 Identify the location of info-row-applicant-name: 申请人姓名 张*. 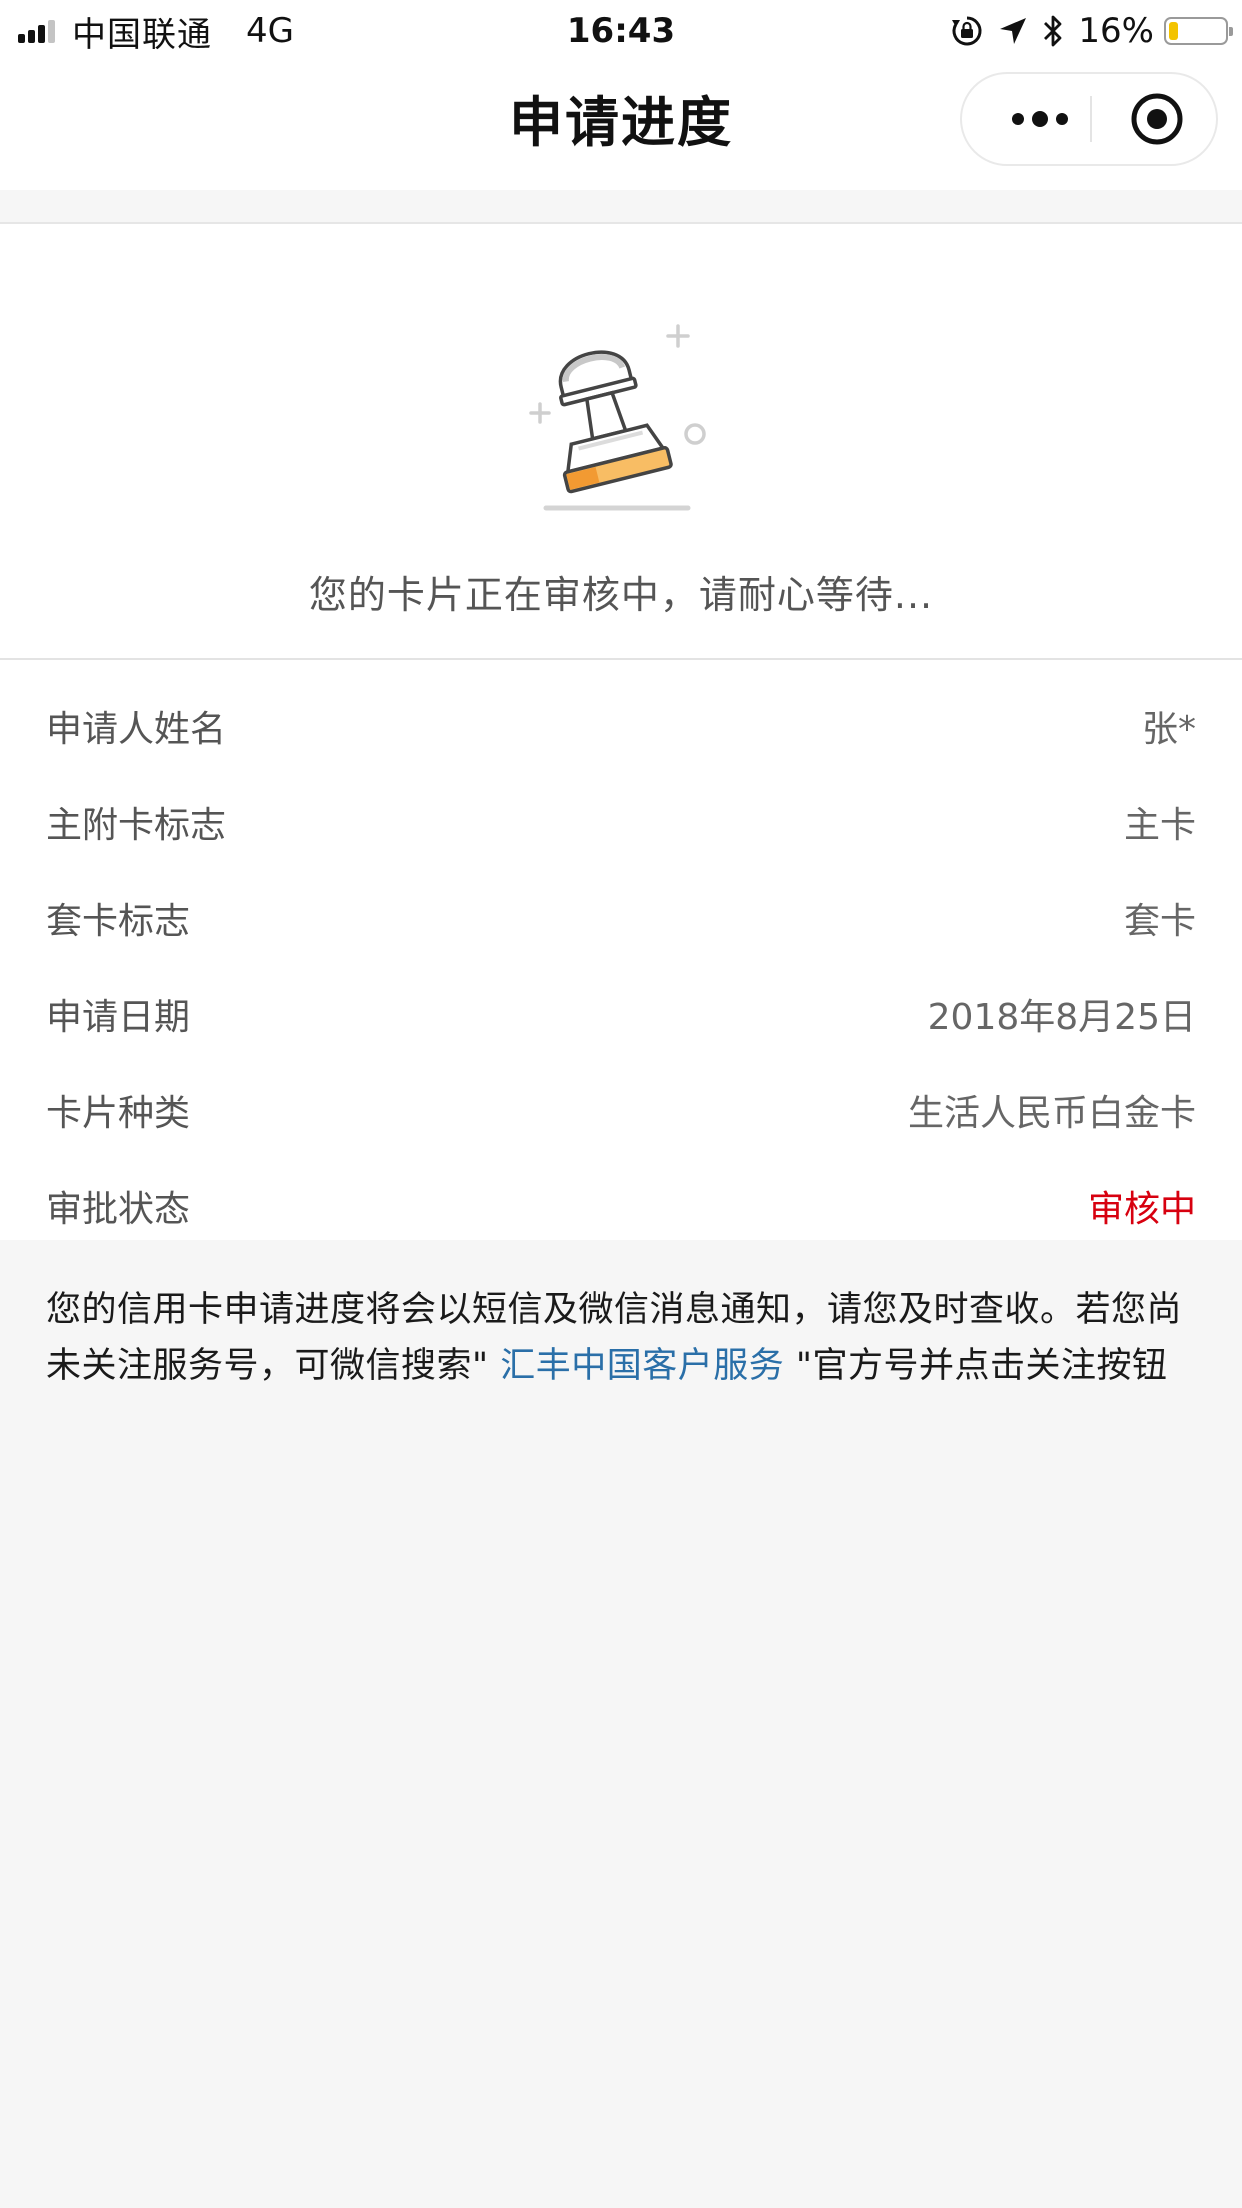
(621, 730).